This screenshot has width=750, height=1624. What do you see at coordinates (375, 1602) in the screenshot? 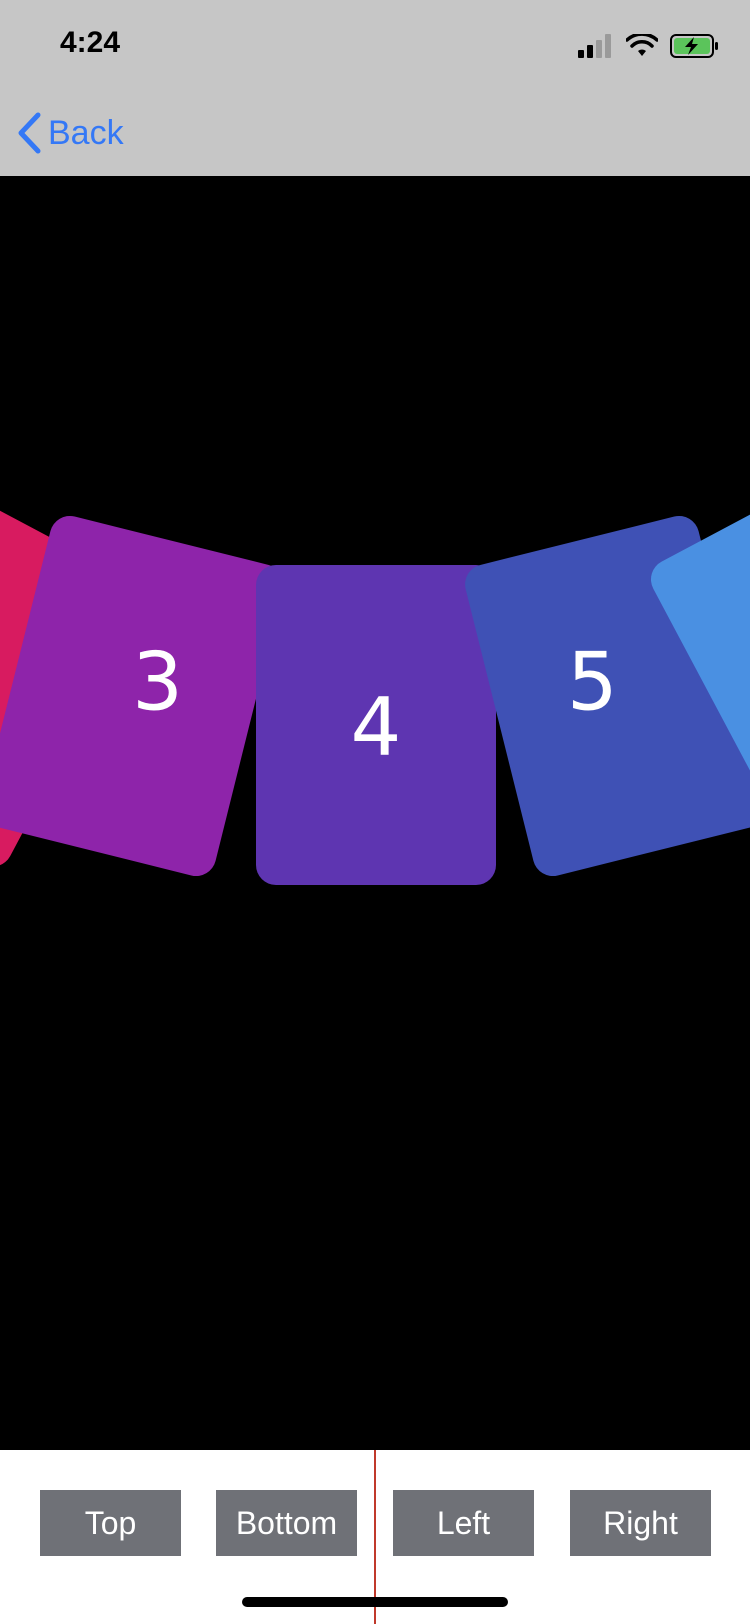
I see `home-indicator` at bounding box center [375, 1602].